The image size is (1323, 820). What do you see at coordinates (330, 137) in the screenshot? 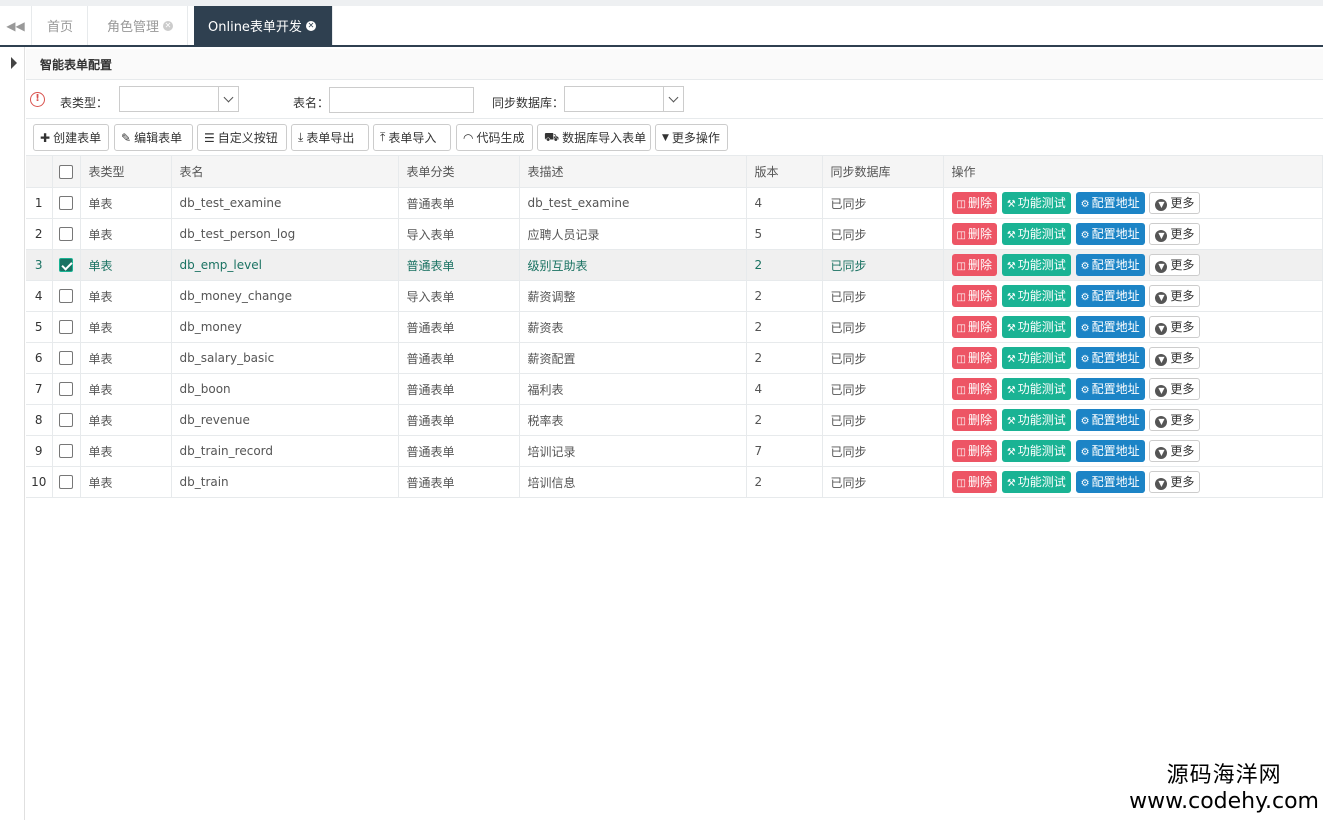
I see `export-form-button: ⤓ 表单导出` at bounding box center [330, 137].